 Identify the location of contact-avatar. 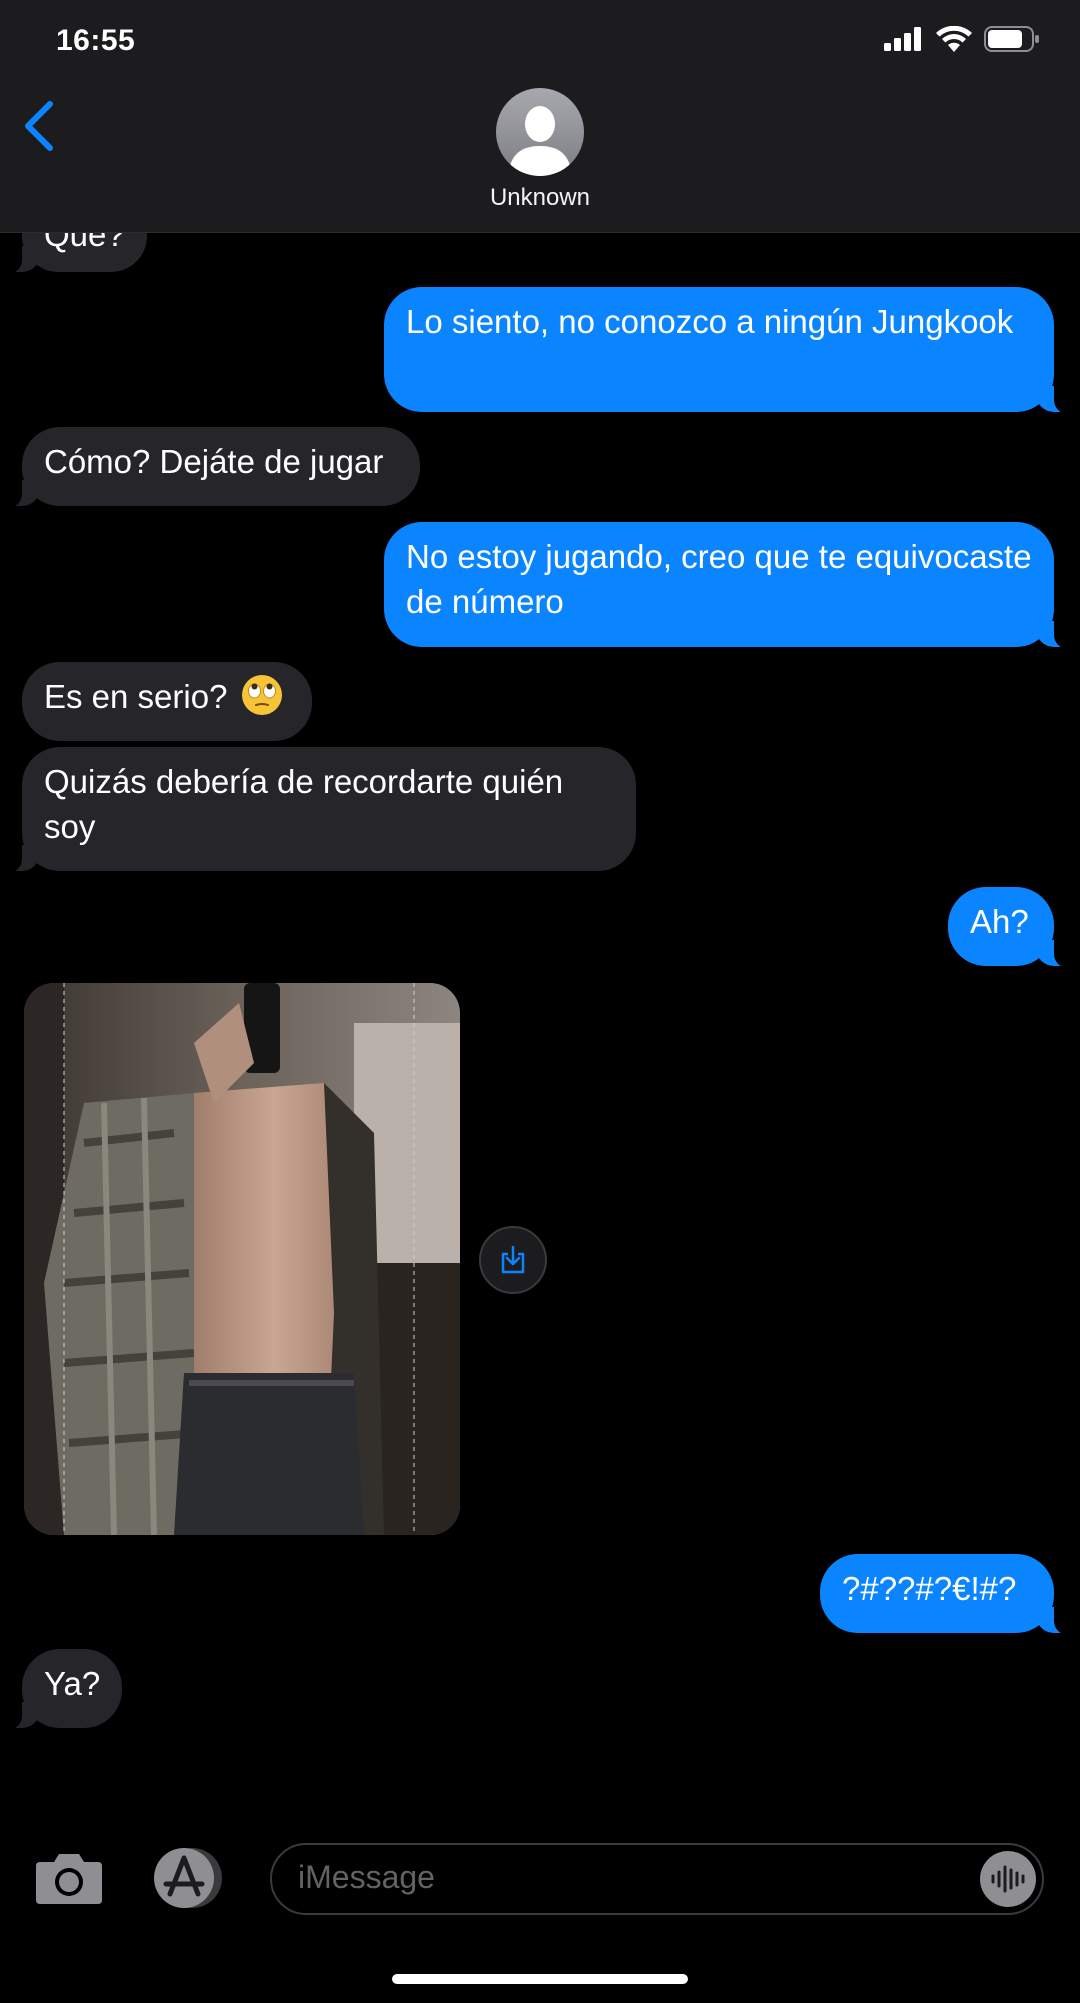
(540, 132).